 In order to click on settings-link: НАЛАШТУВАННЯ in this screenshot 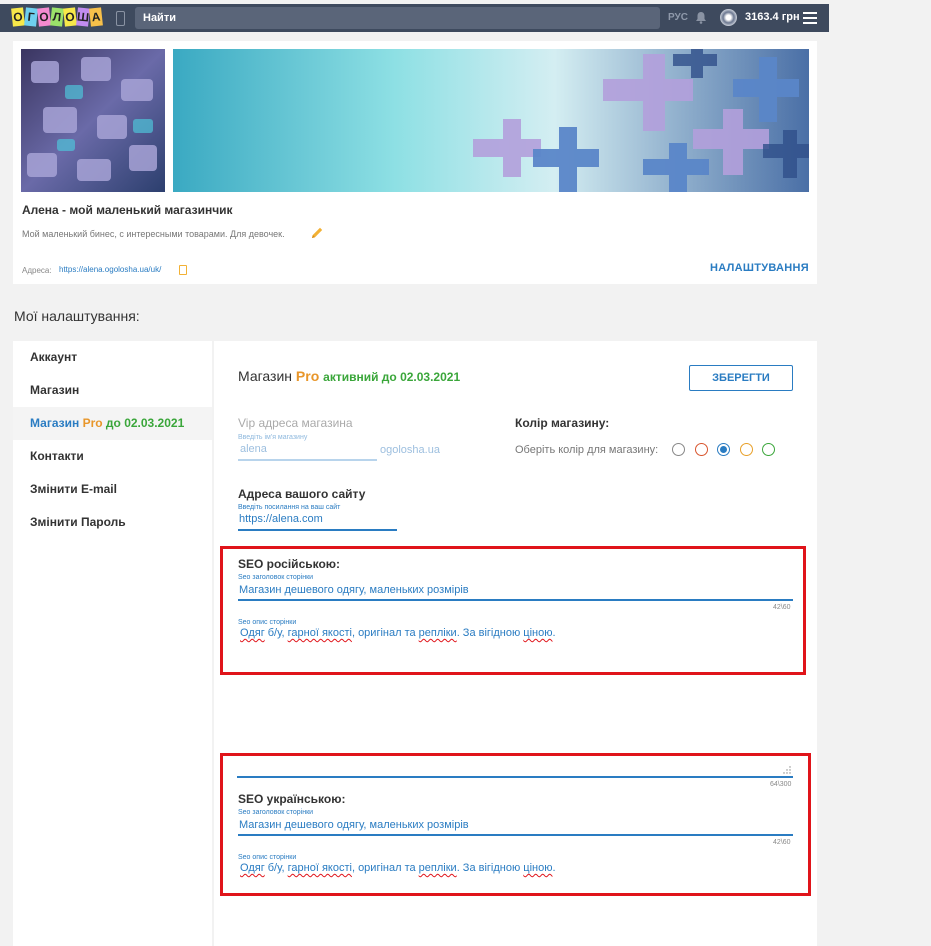, I will do `click(759, 268)`.